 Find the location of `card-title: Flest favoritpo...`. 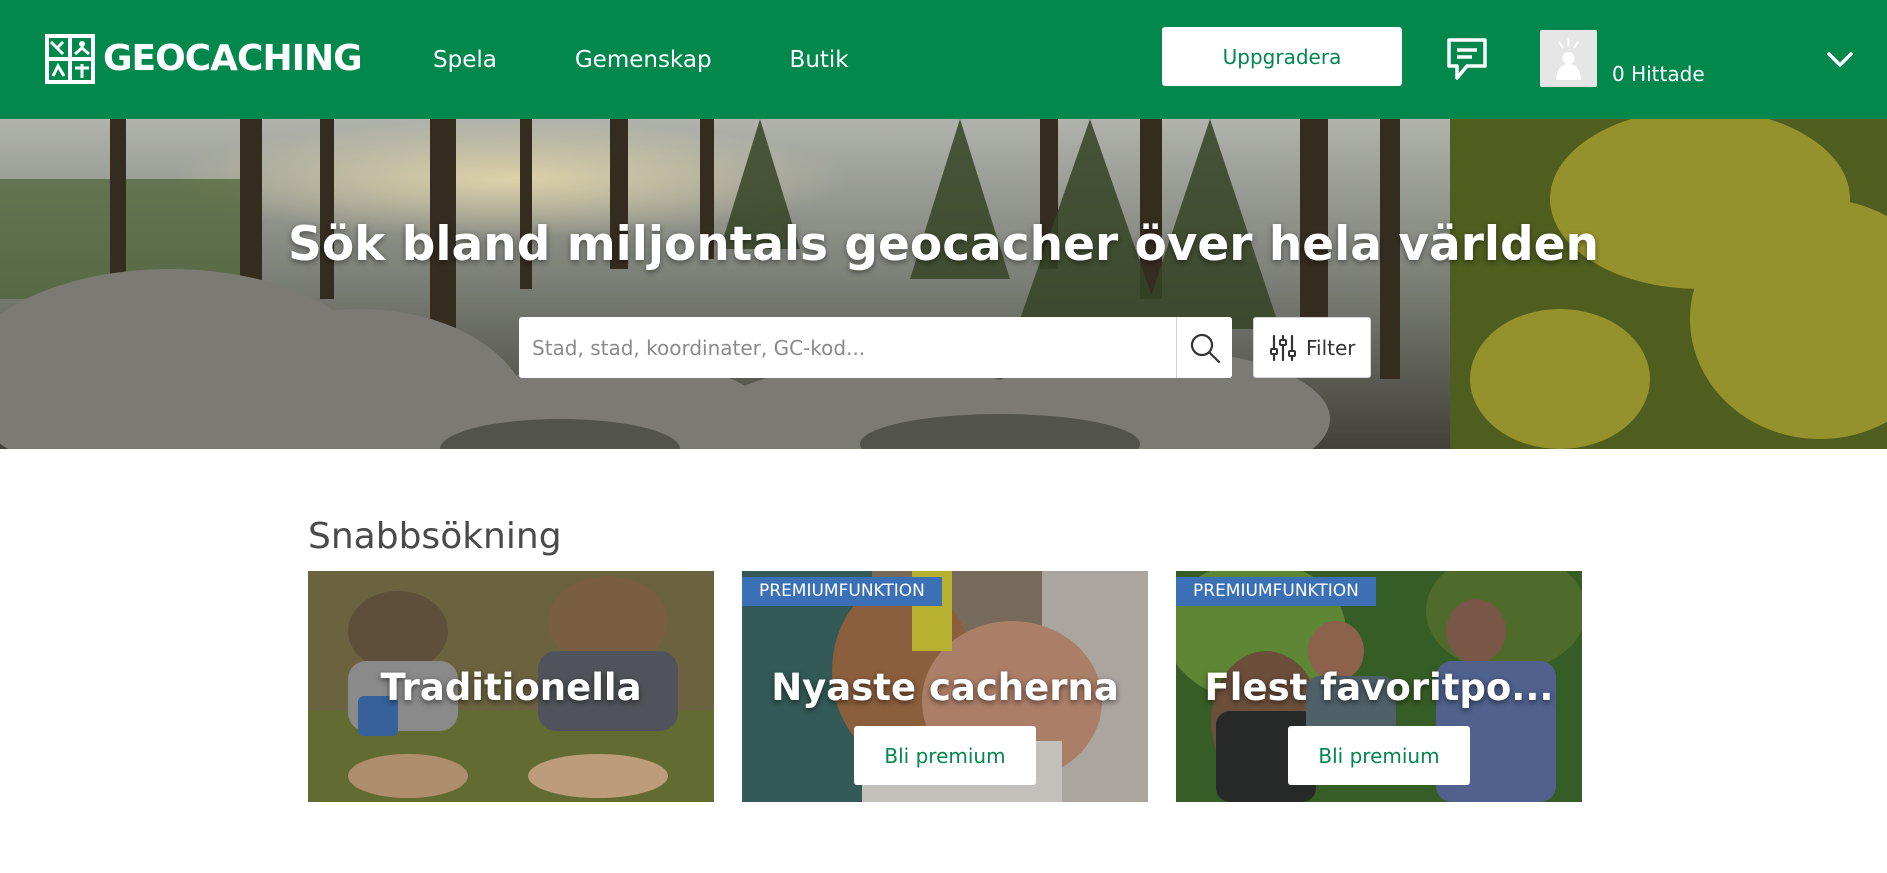

card-title: Flest favoritpo... is located at coordinates (1379, 687).